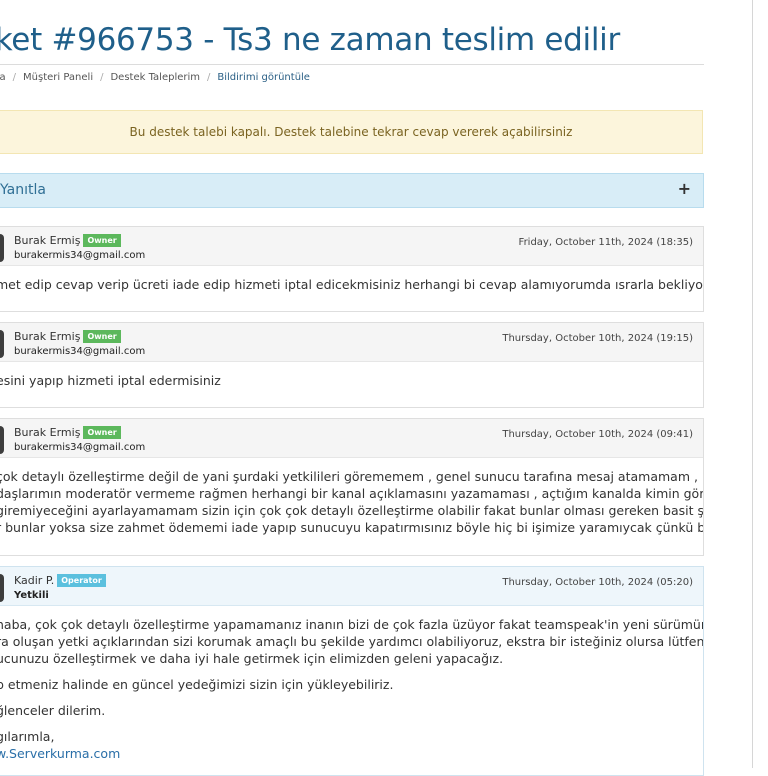  I want to click on message-line: gılarımla,, so click(27, 736).